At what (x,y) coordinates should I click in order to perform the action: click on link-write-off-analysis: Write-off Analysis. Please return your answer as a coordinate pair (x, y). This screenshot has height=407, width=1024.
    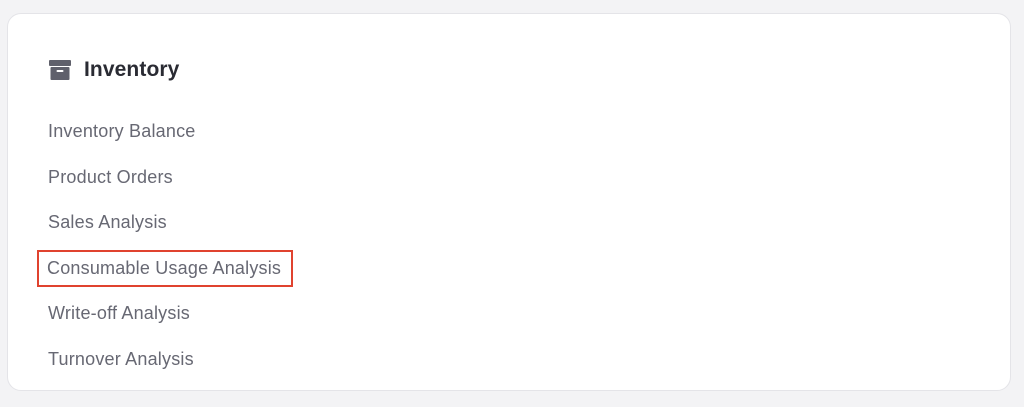
    Looking at the image, I should click on (119, 313).